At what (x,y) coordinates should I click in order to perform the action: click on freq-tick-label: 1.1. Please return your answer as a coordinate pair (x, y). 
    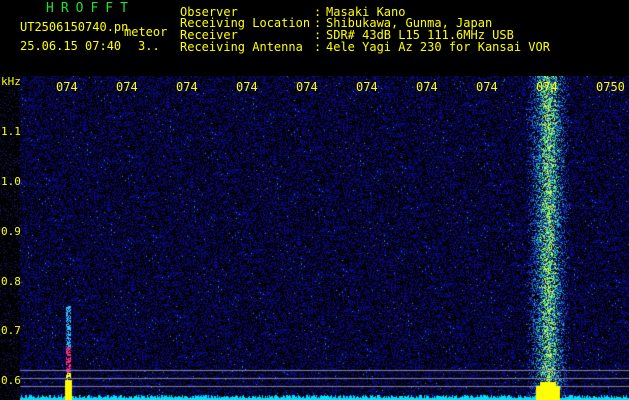
    Looking at the image, I should click on (11, 131).